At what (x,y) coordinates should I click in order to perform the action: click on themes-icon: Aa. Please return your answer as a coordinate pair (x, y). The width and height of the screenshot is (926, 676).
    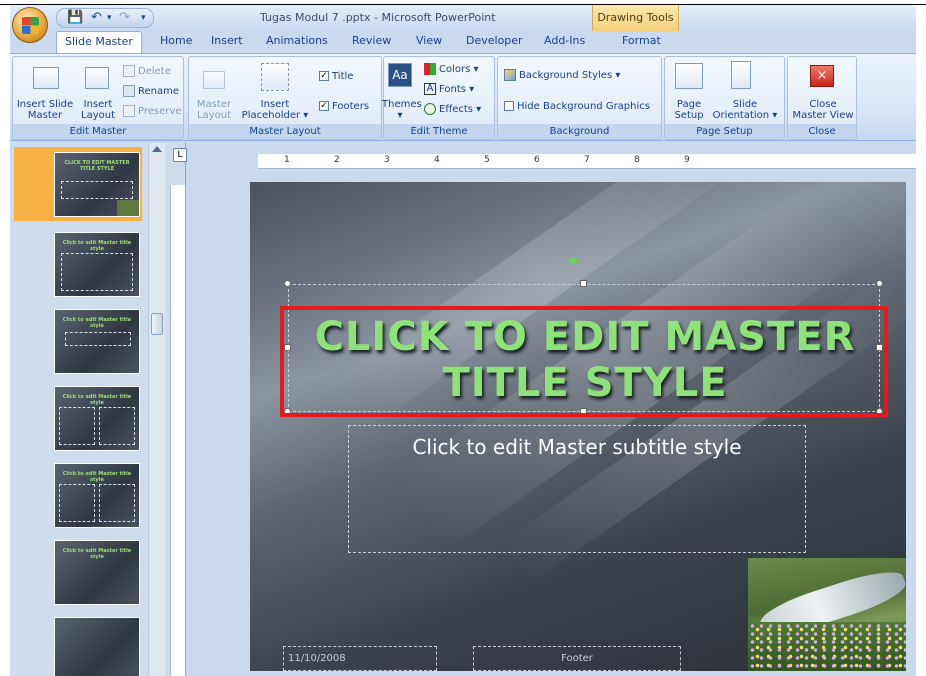
    Looking at the image, I should click on (400, 75).